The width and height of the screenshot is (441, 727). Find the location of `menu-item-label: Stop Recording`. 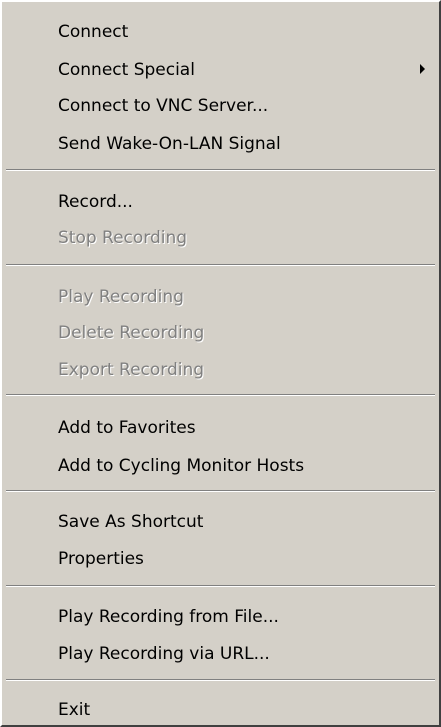

menu-item-label: Stop Recording is located at coordinates (123, 238).